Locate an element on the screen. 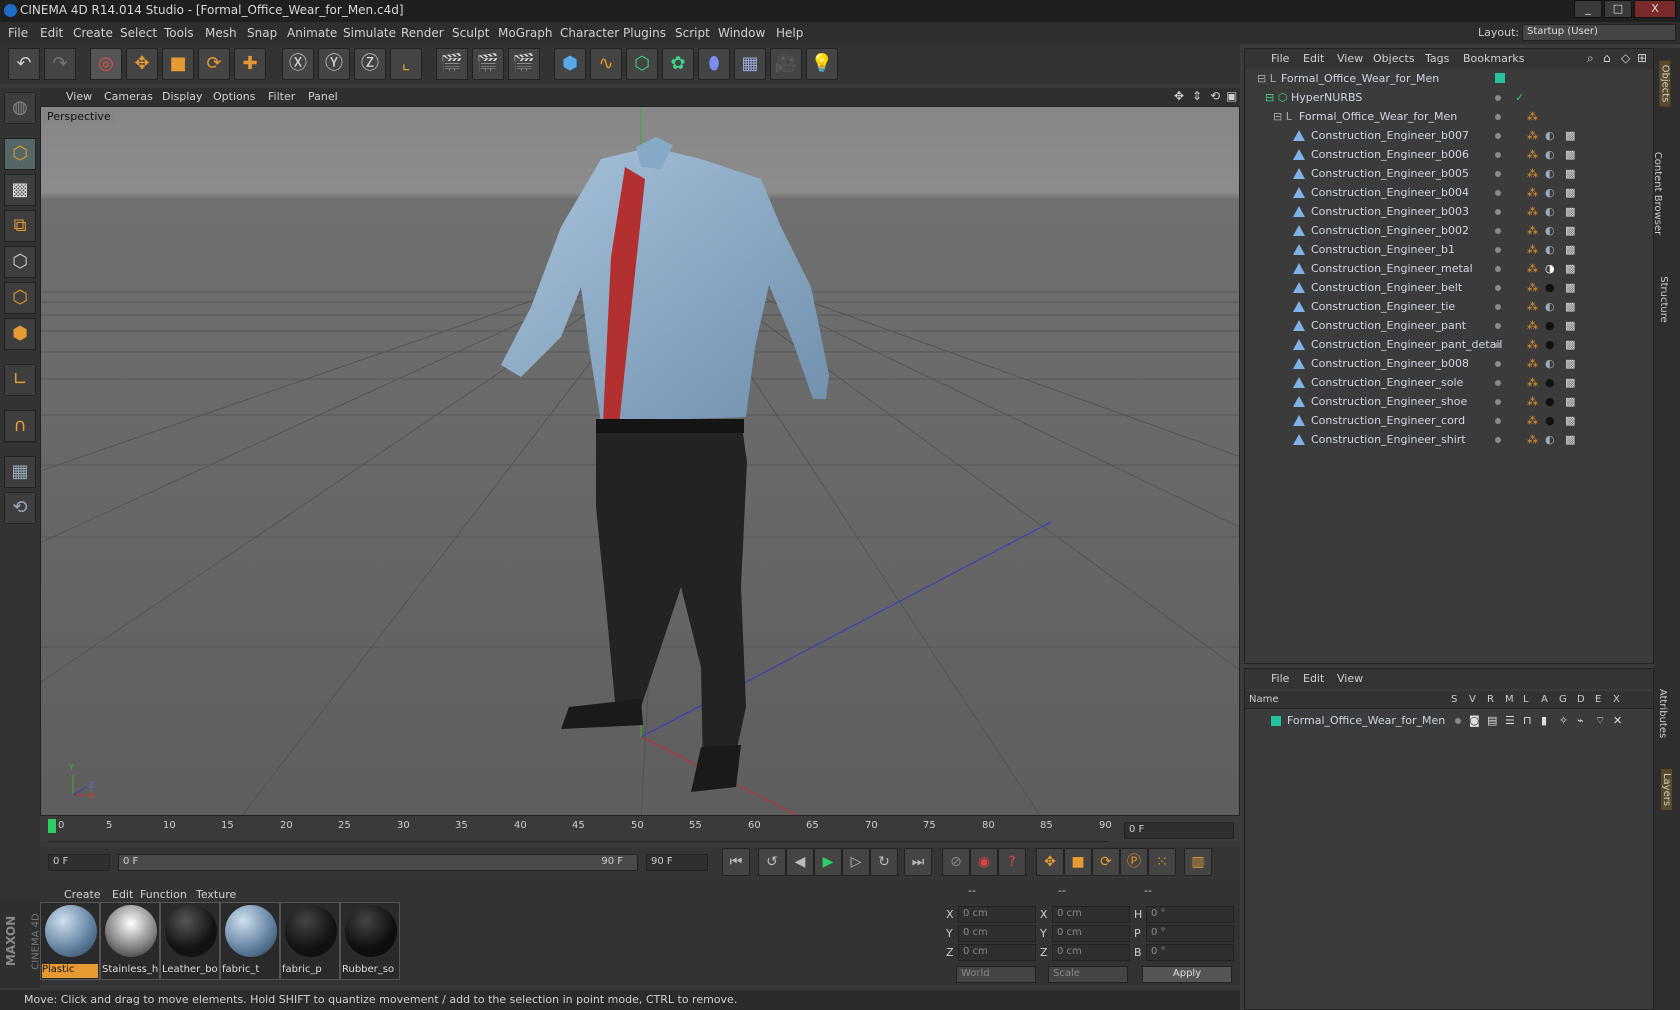 The height and width of the screenshot is (1010, 1680). pos-x-field: 0 cm is located at coordinates (997, 914).